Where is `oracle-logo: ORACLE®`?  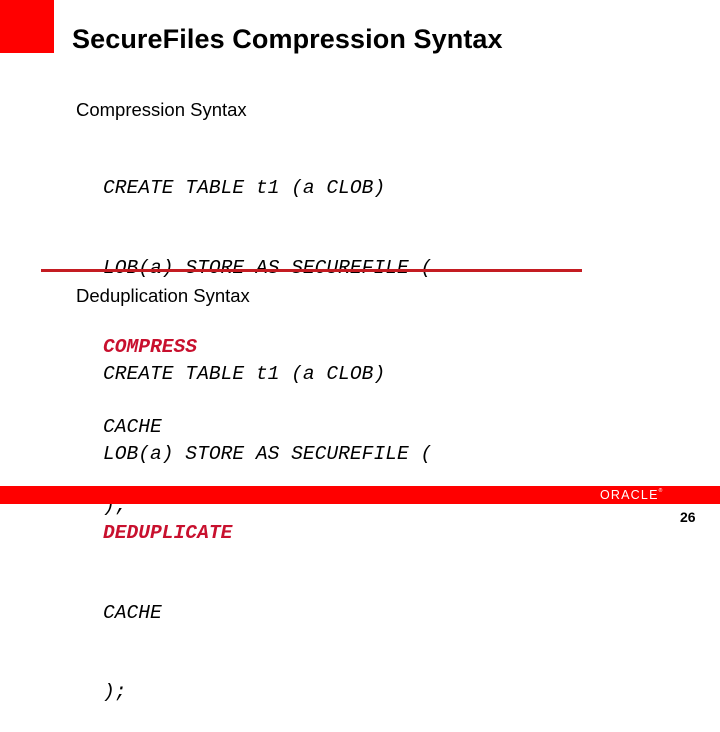
oracle-logo: ORACLE® is located at coordinates (631, 495).